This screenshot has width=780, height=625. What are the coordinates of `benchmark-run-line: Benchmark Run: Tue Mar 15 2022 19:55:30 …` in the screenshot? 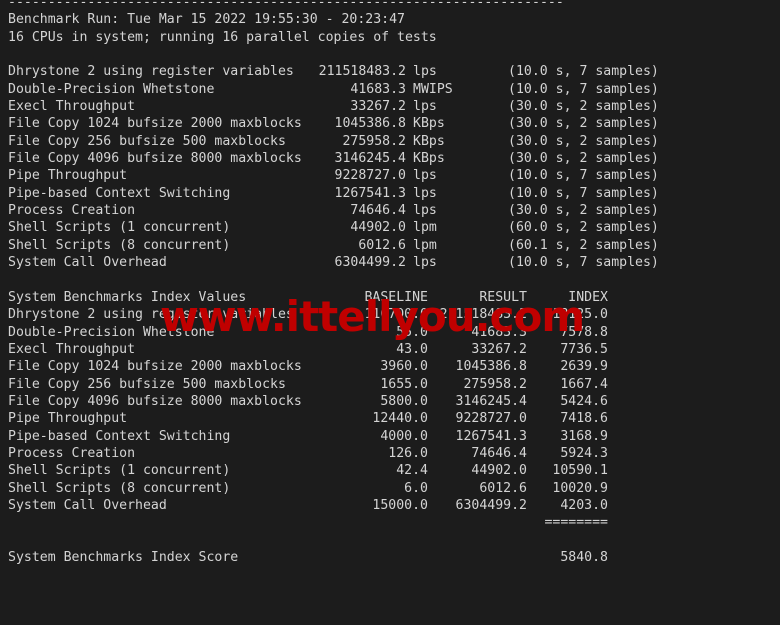 It's located at (206, 20).